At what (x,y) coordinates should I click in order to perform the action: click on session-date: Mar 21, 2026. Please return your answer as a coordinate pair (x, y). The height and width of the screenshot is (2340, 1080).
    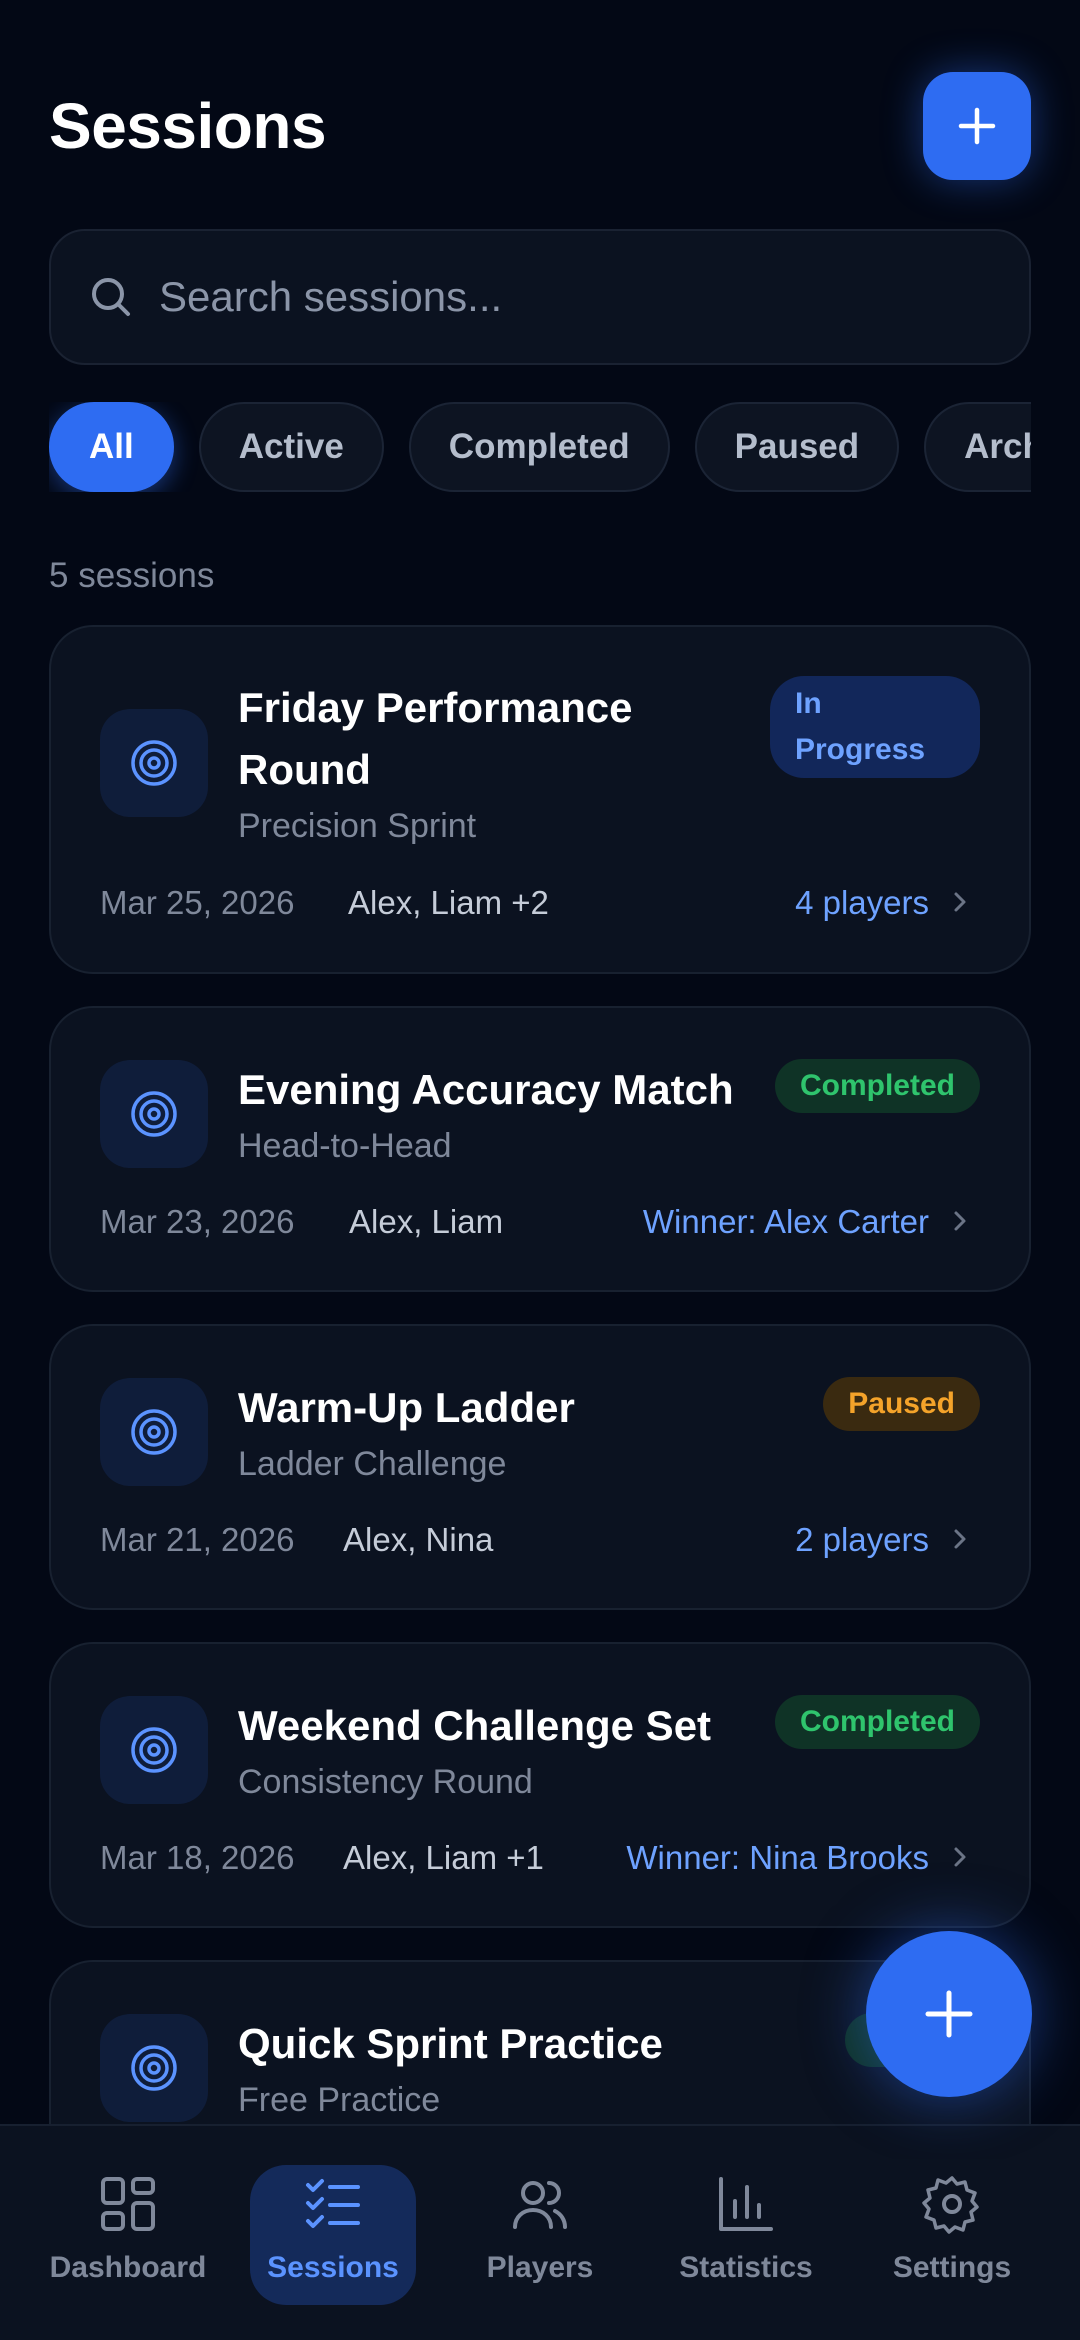
    Looking at the image, I should click on (197, 1539).